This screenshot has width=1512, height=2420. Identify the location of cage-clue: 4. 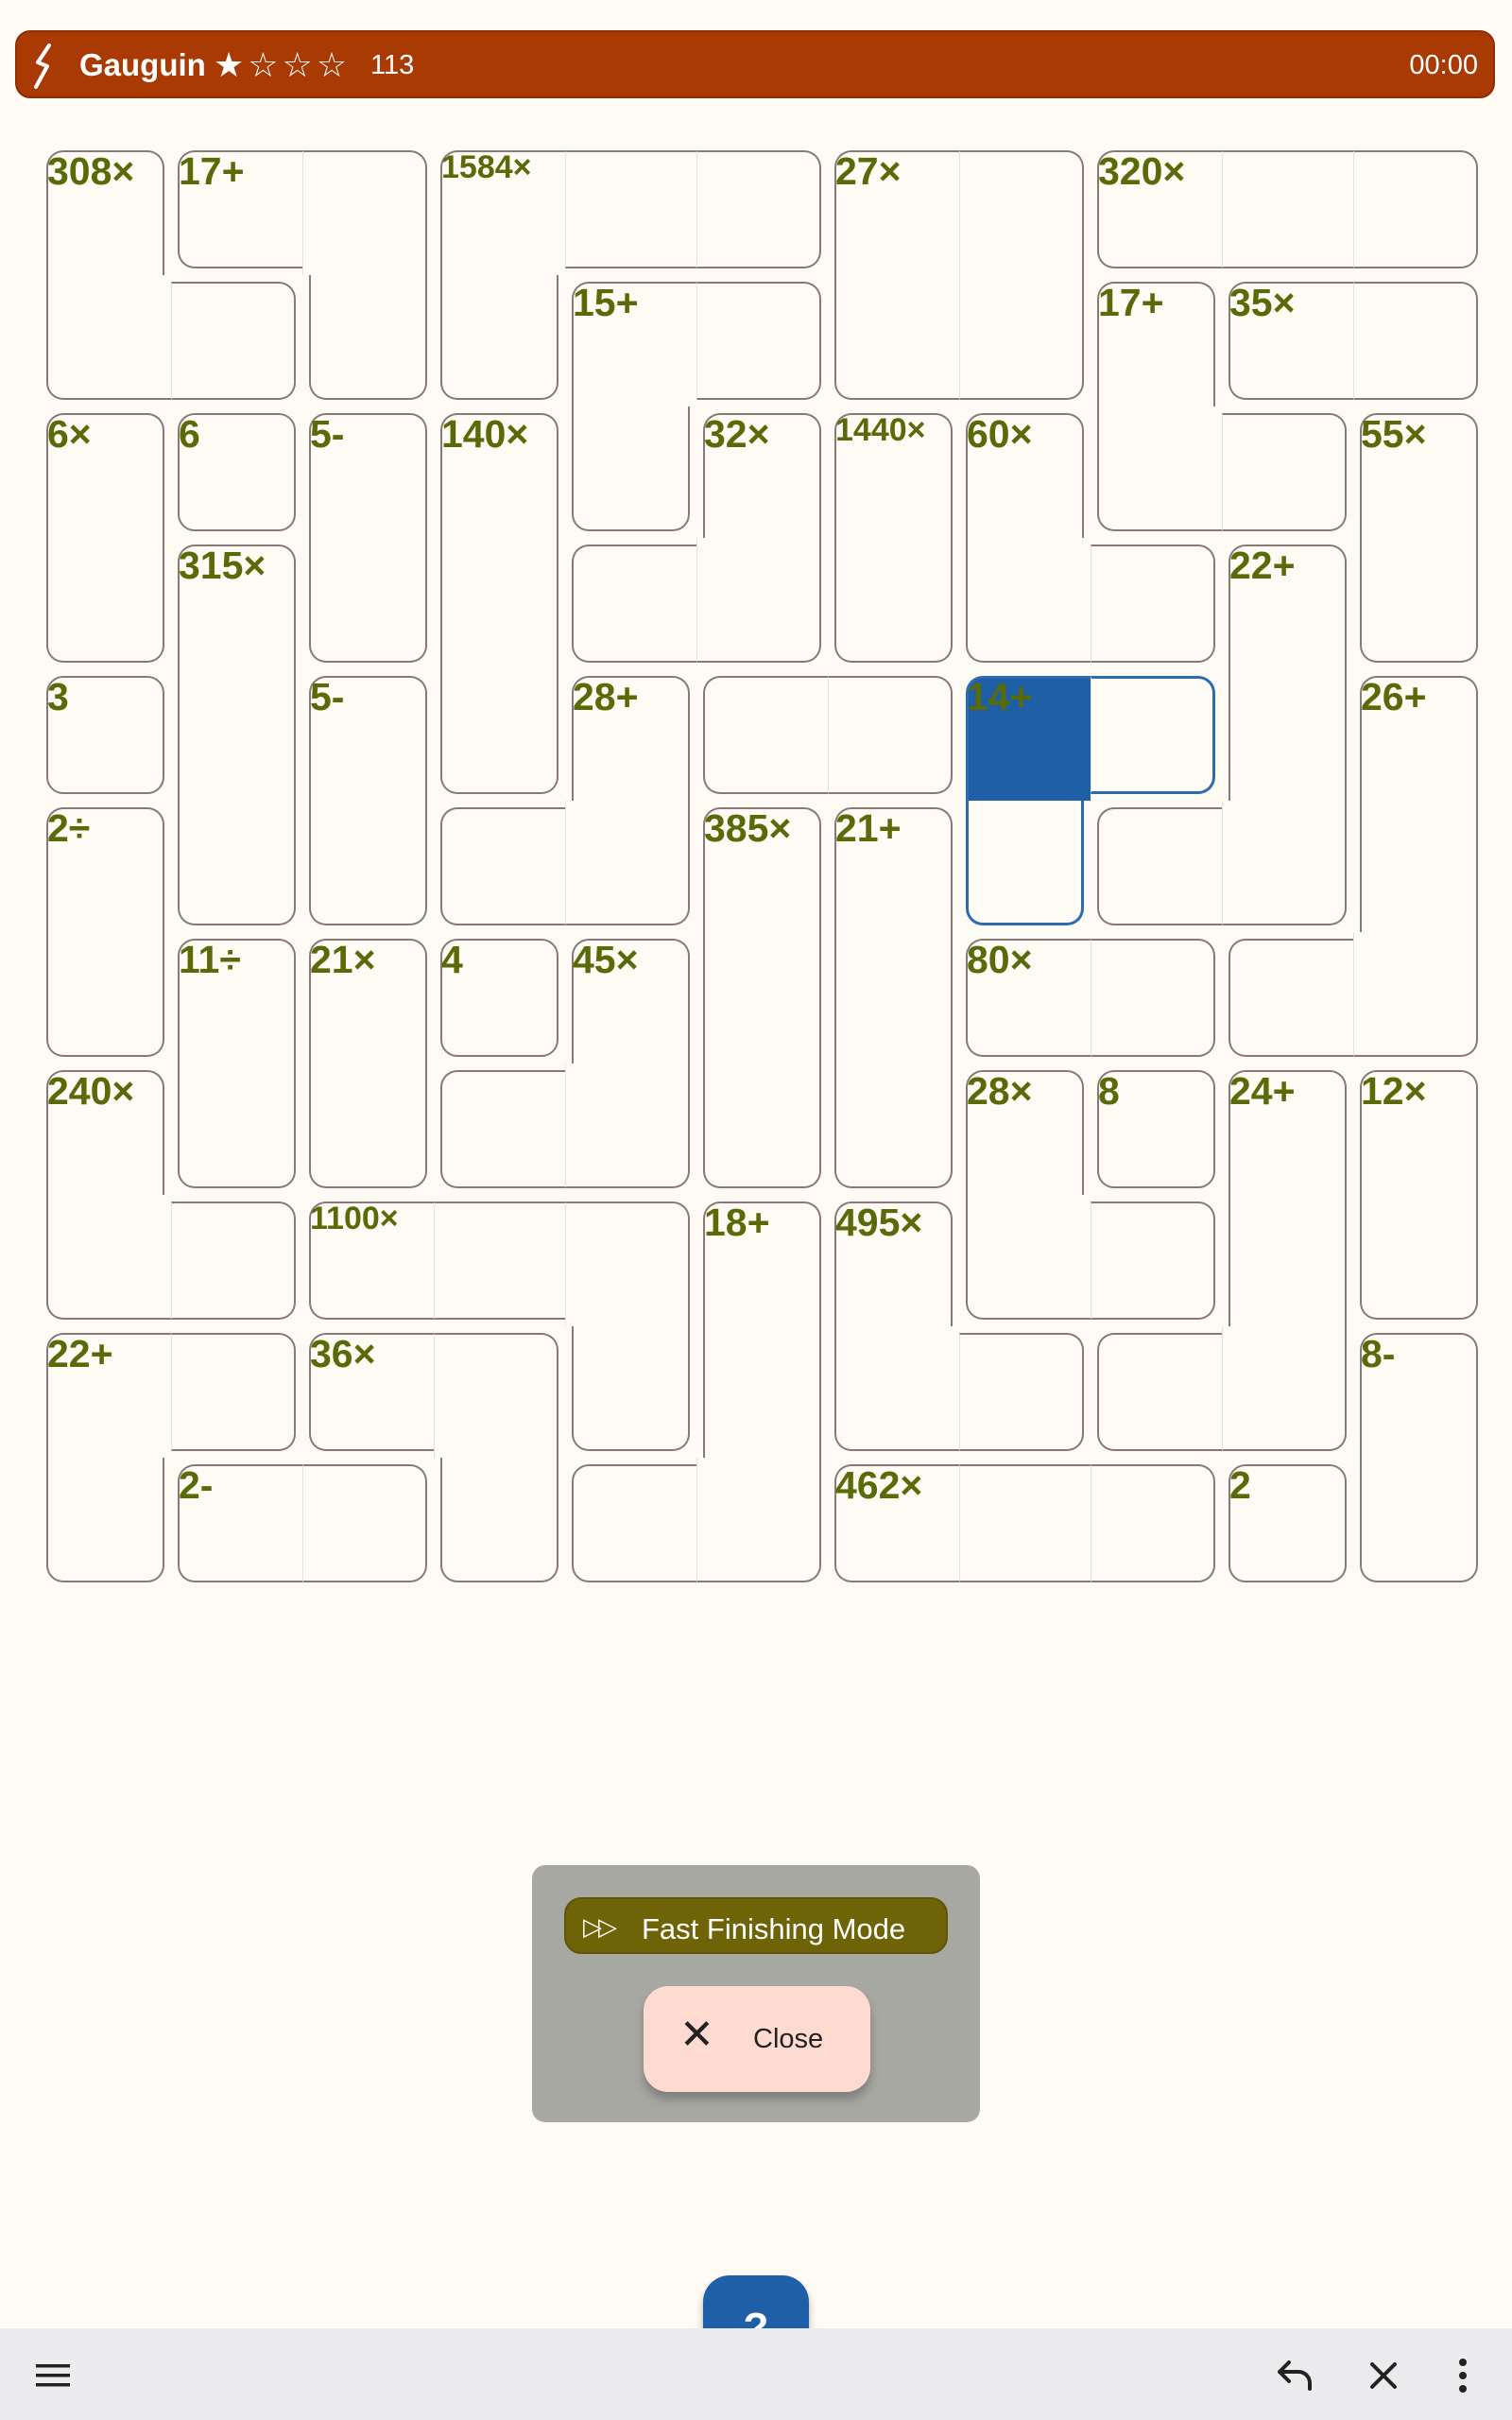
(452, 959).